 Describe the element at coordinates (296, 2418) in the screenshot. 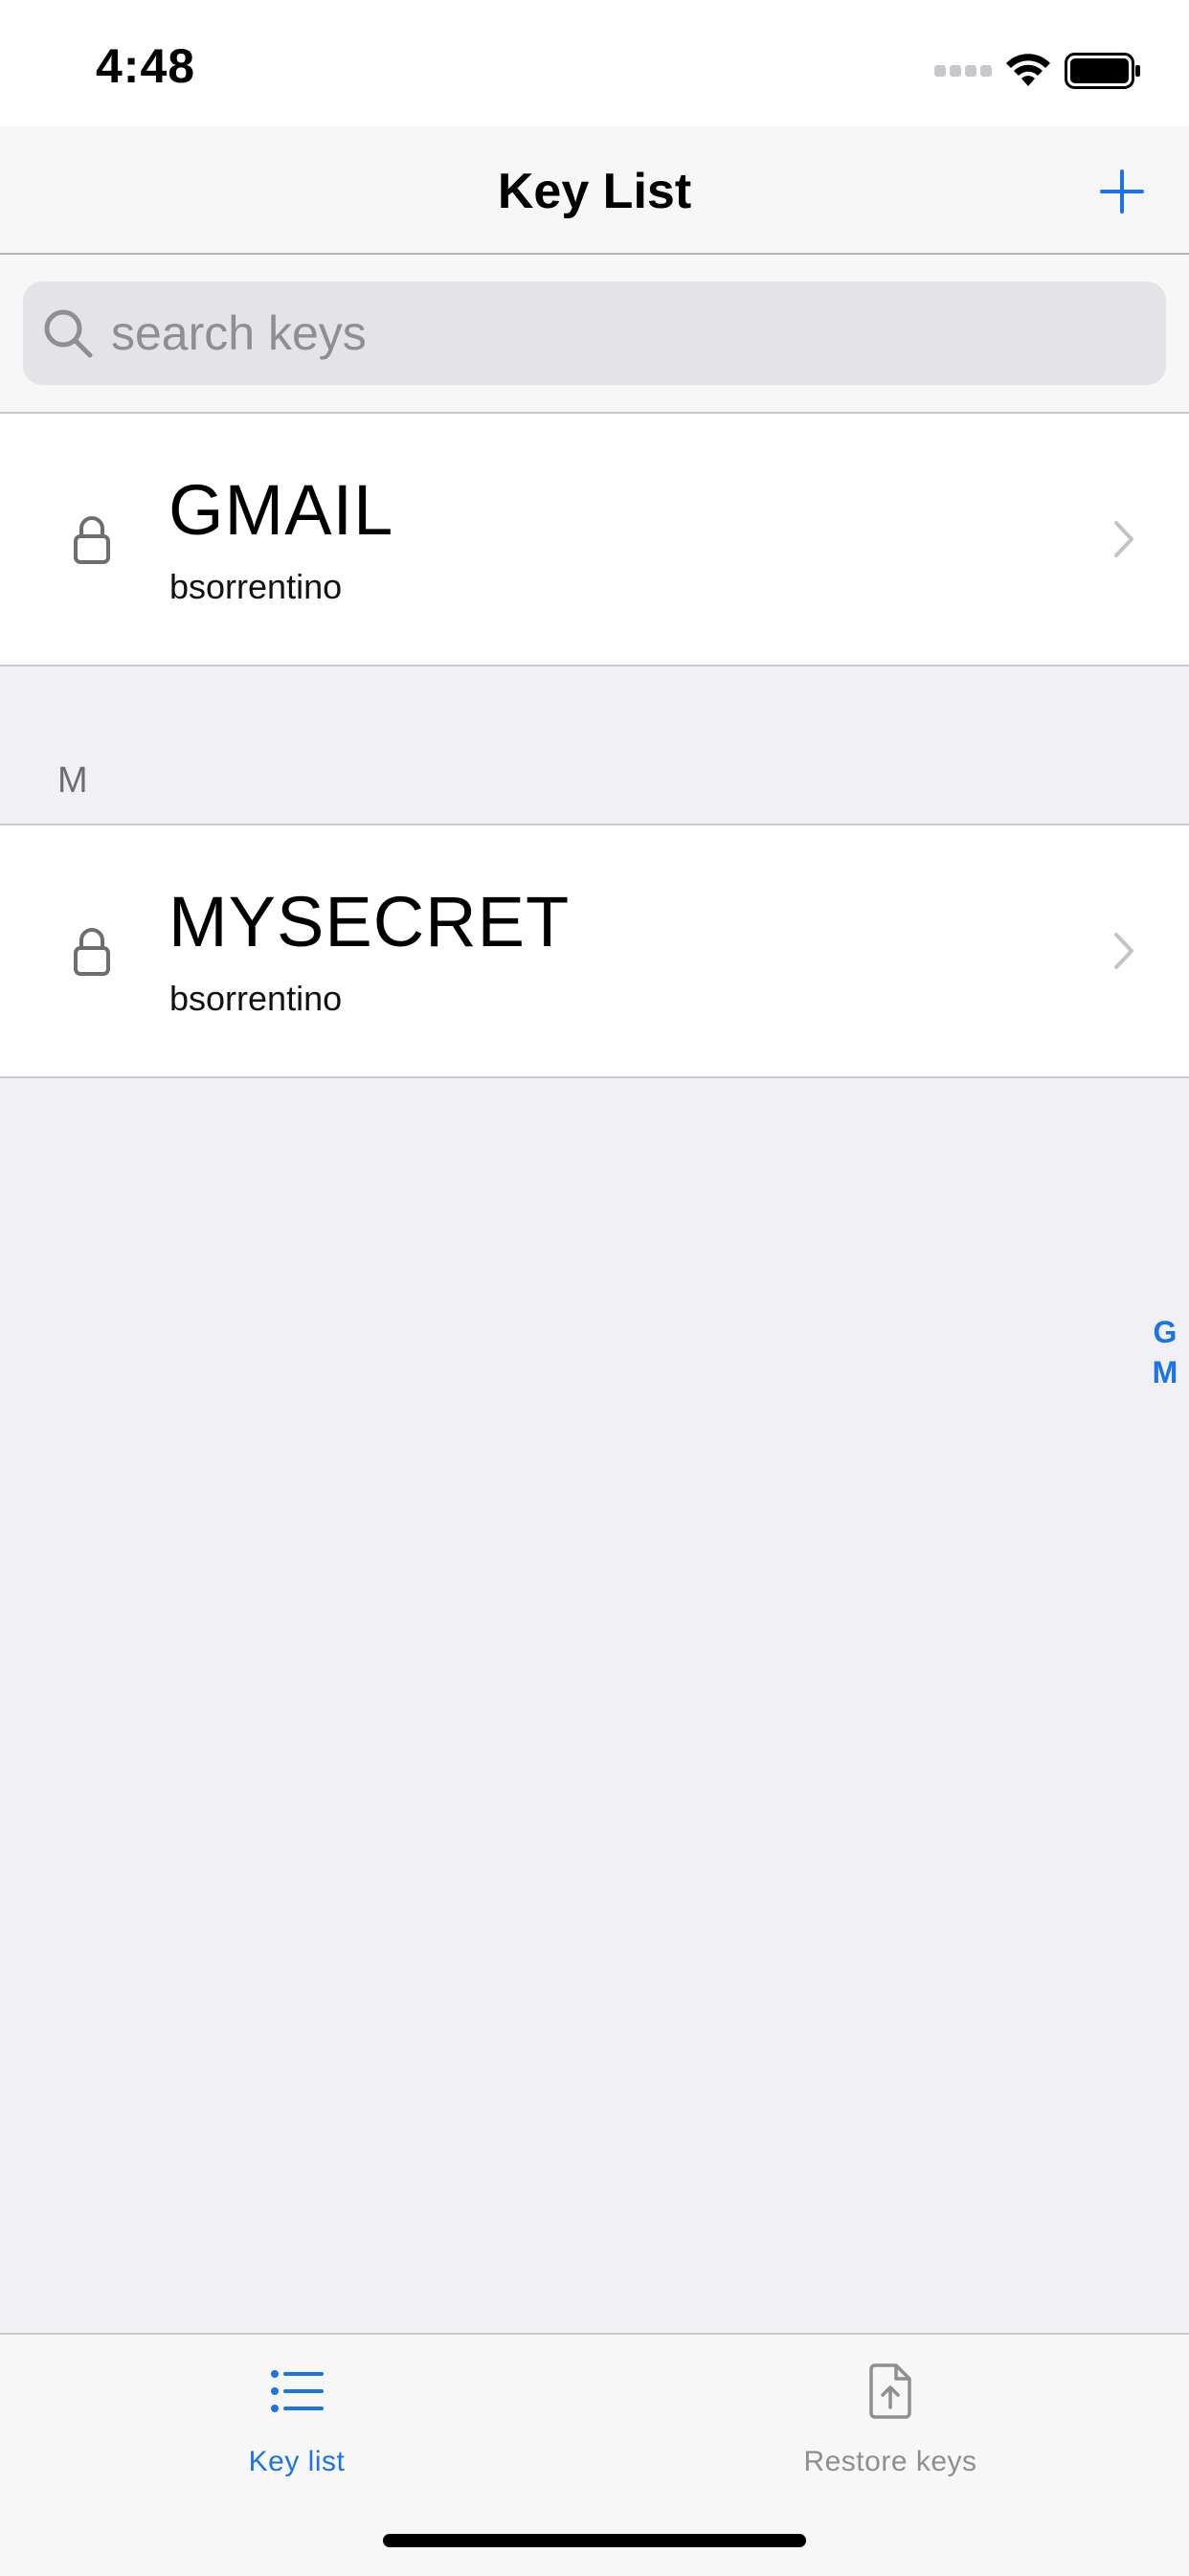

I see `tab-key-list: Key list` at that location.